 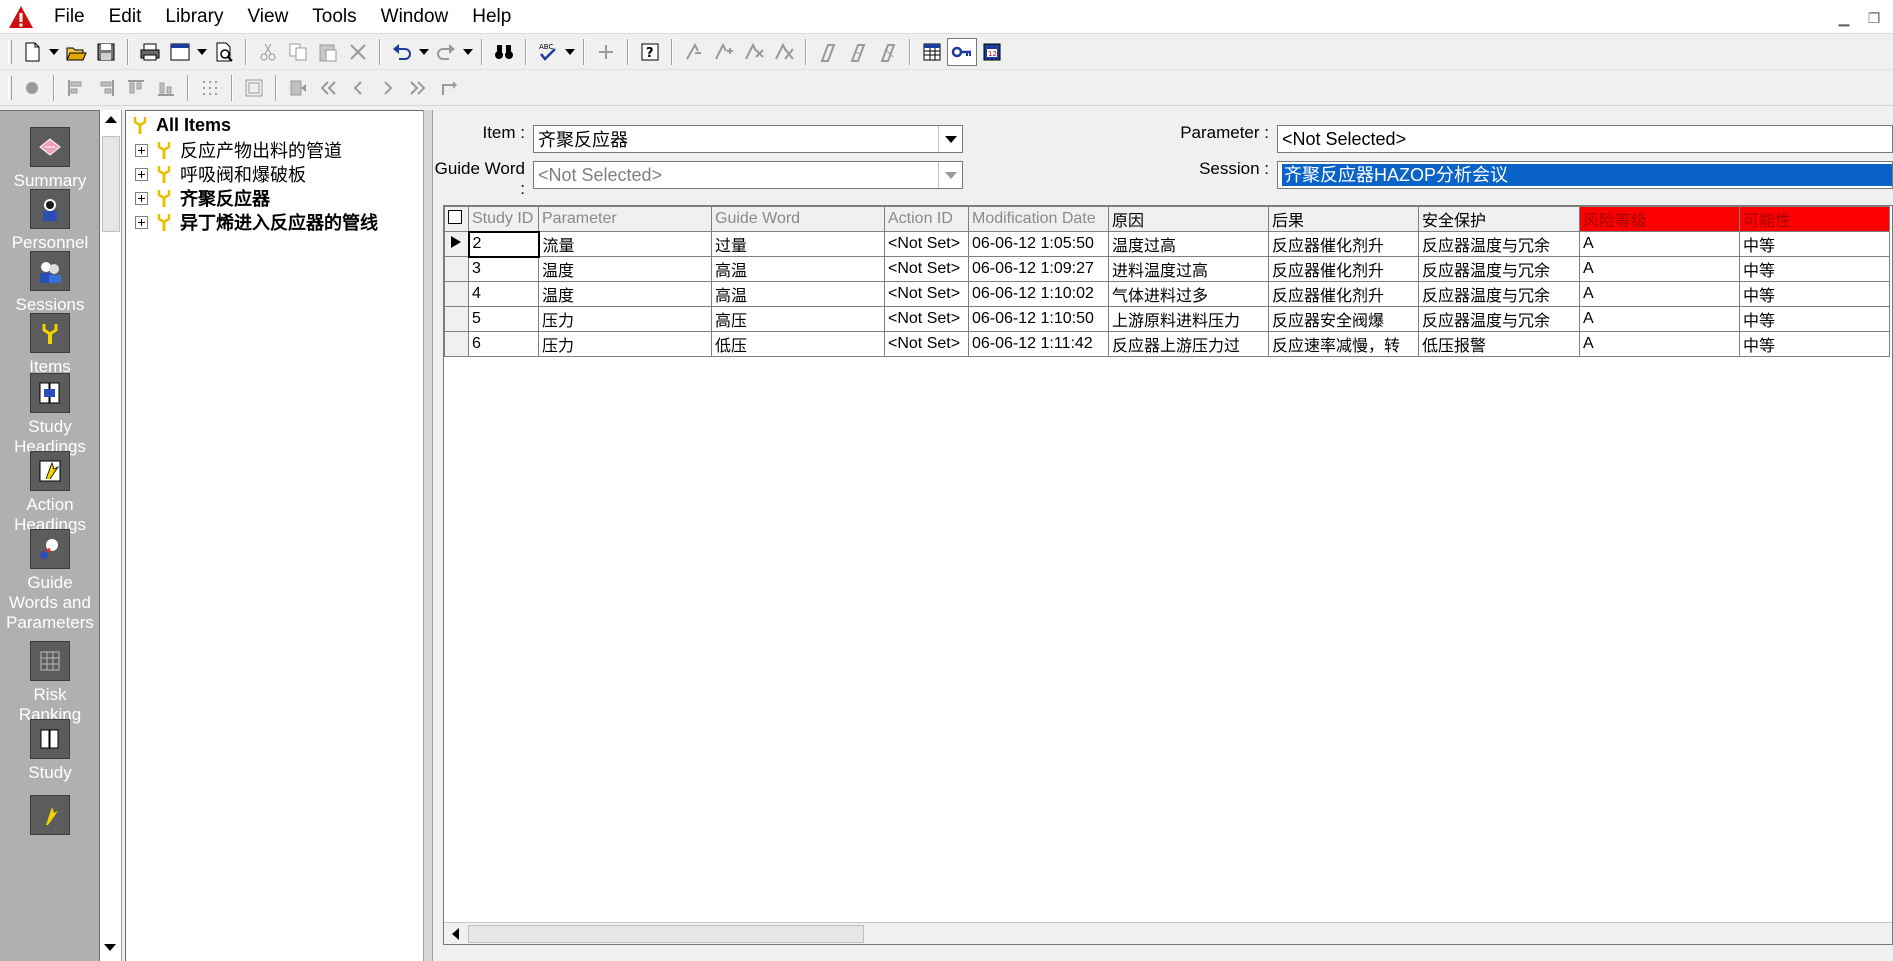 I want to click on nav-sessions: Sessions, so click(x=49, y=283).